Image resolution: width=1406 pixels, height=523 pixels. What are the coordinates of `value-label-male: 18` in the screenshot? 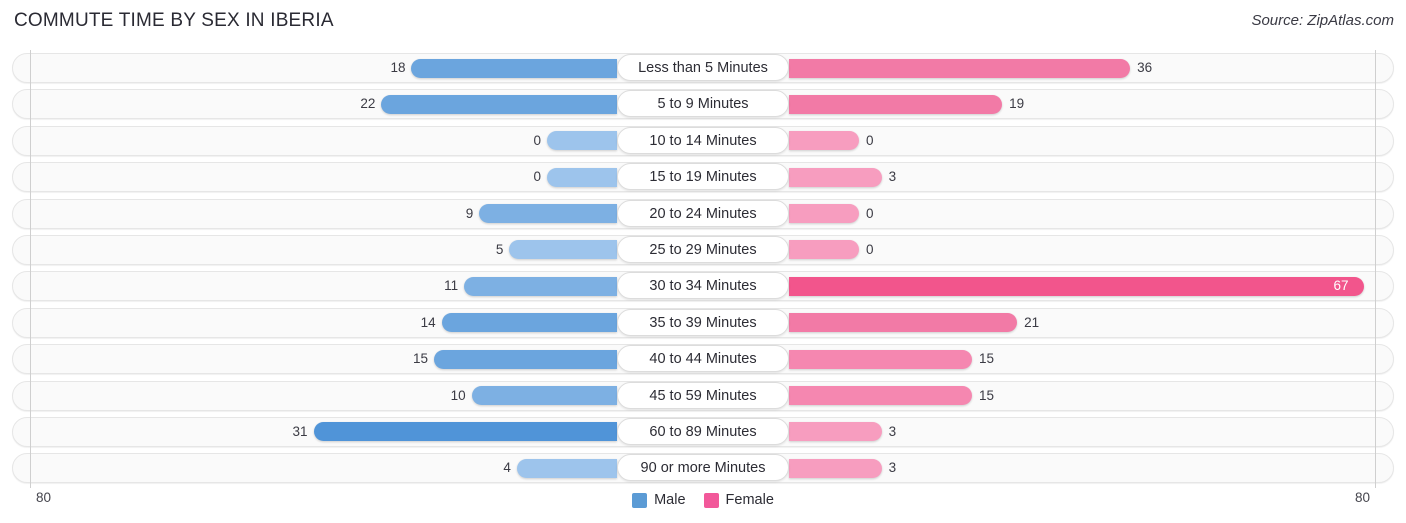 It's located at (398, 67).